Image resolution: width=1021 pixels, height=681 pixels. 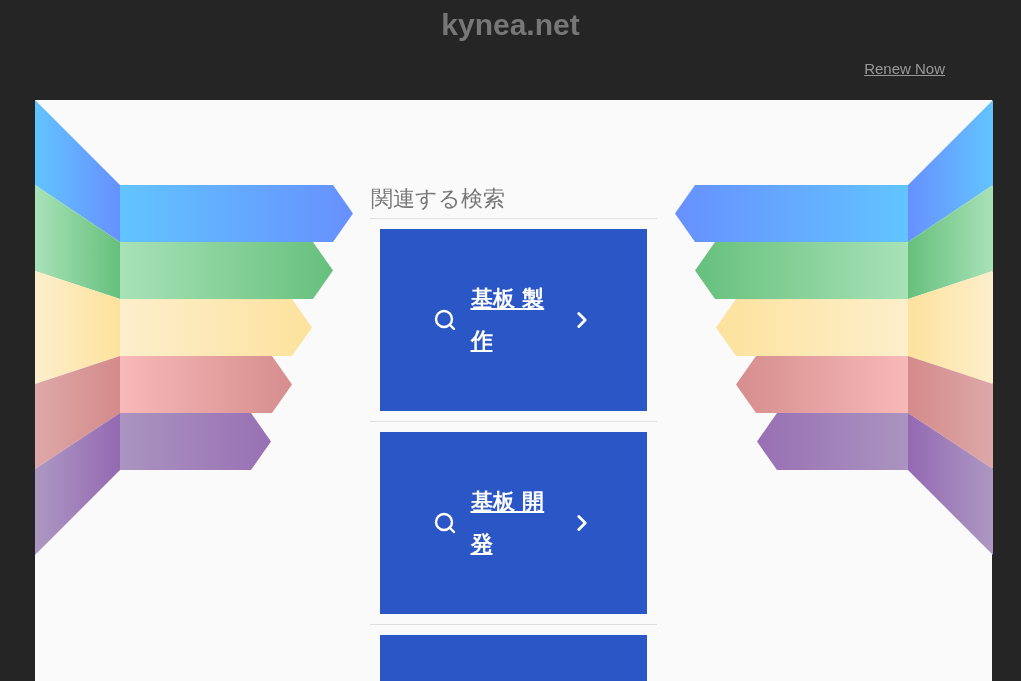 I want to click on search-link: 基板 開発, so click(x=513, y=523).